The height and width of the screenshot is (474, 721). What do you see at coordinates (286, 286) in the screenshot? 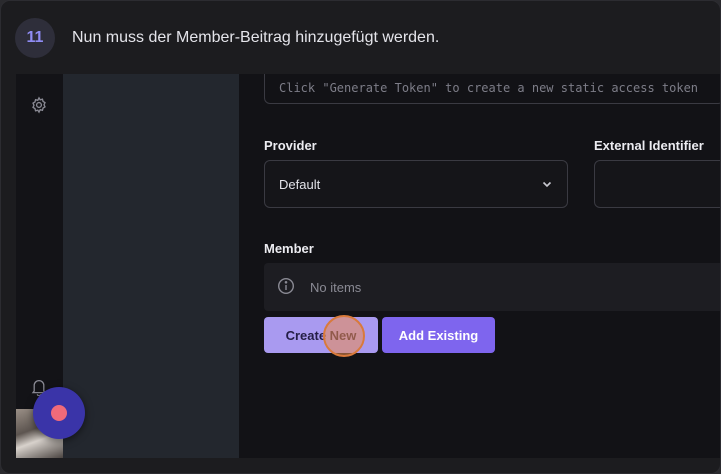
I see `info-icon` at bounding box center [286, 286].